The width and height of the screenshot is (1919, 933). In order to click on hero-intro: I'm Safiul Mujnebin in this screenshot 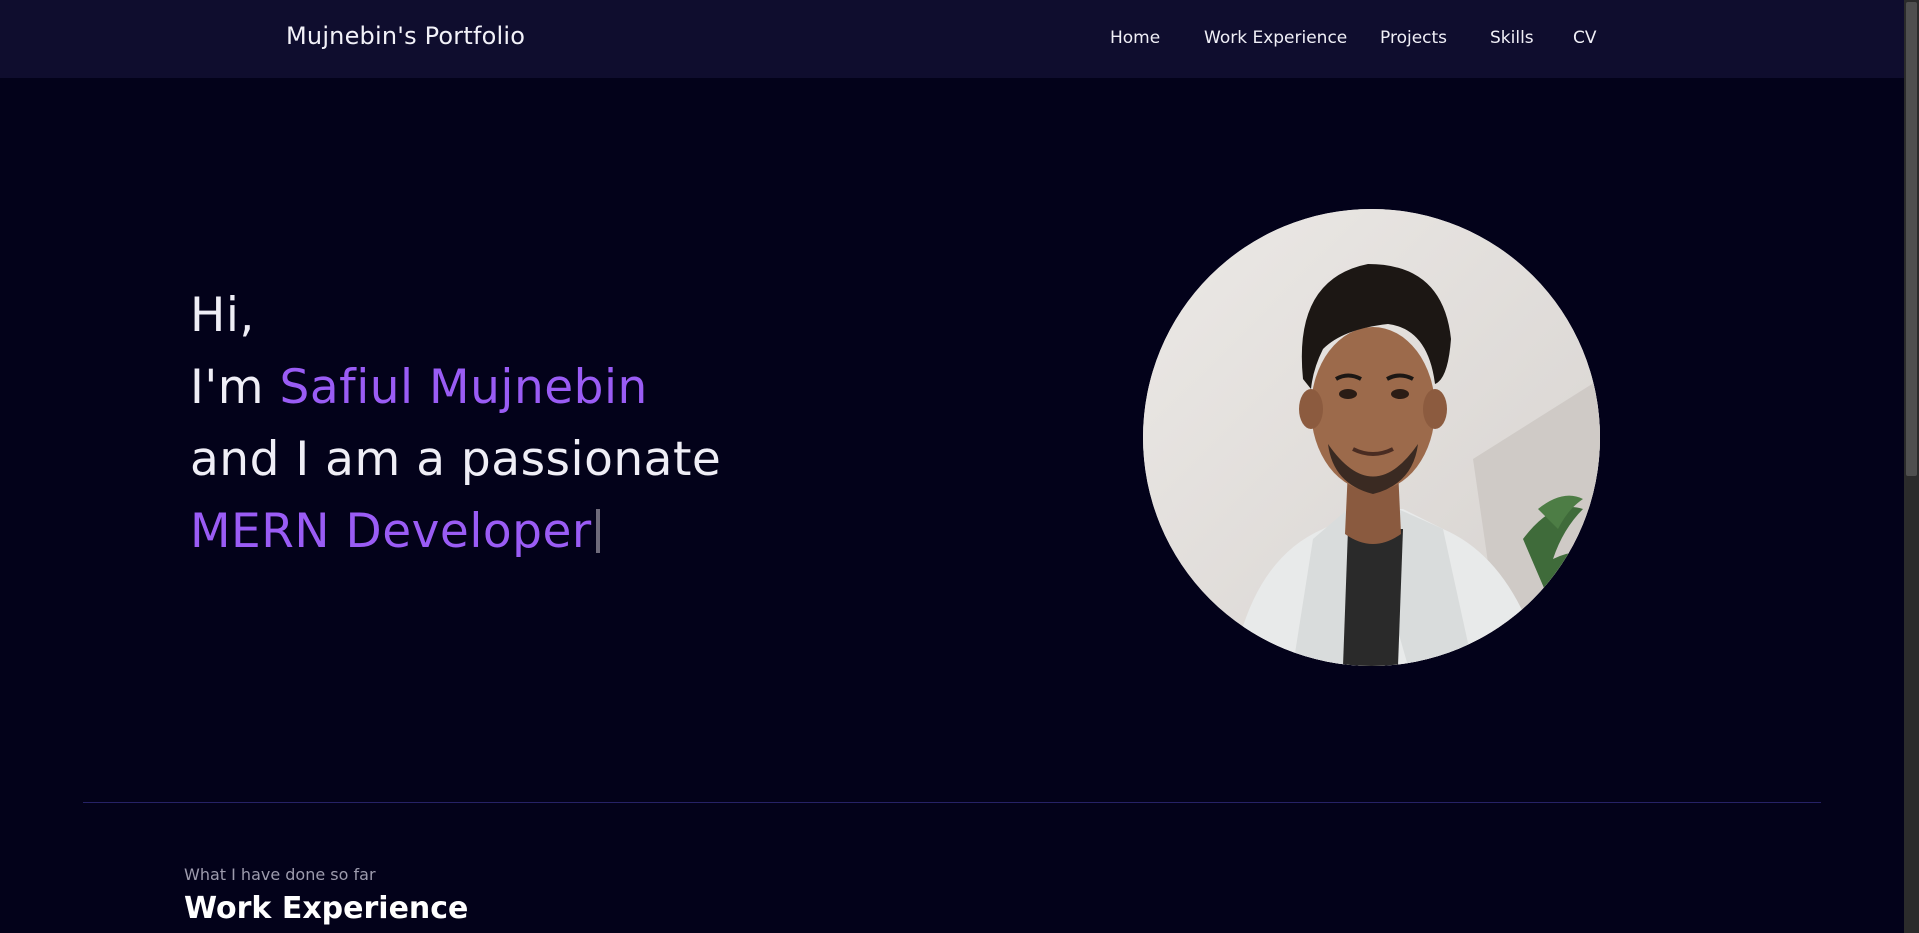, I will do `click(455, 388)`.